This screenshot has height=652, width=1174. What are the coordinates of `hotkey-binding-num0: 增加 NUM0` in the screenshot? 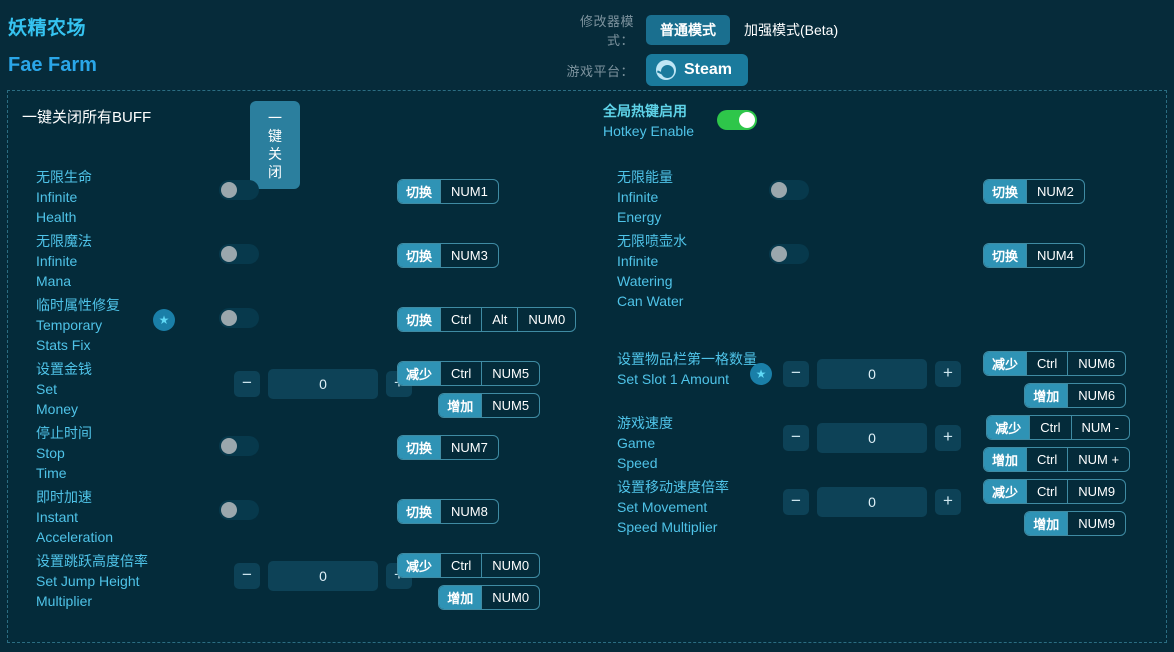 It's located at (489, 597).